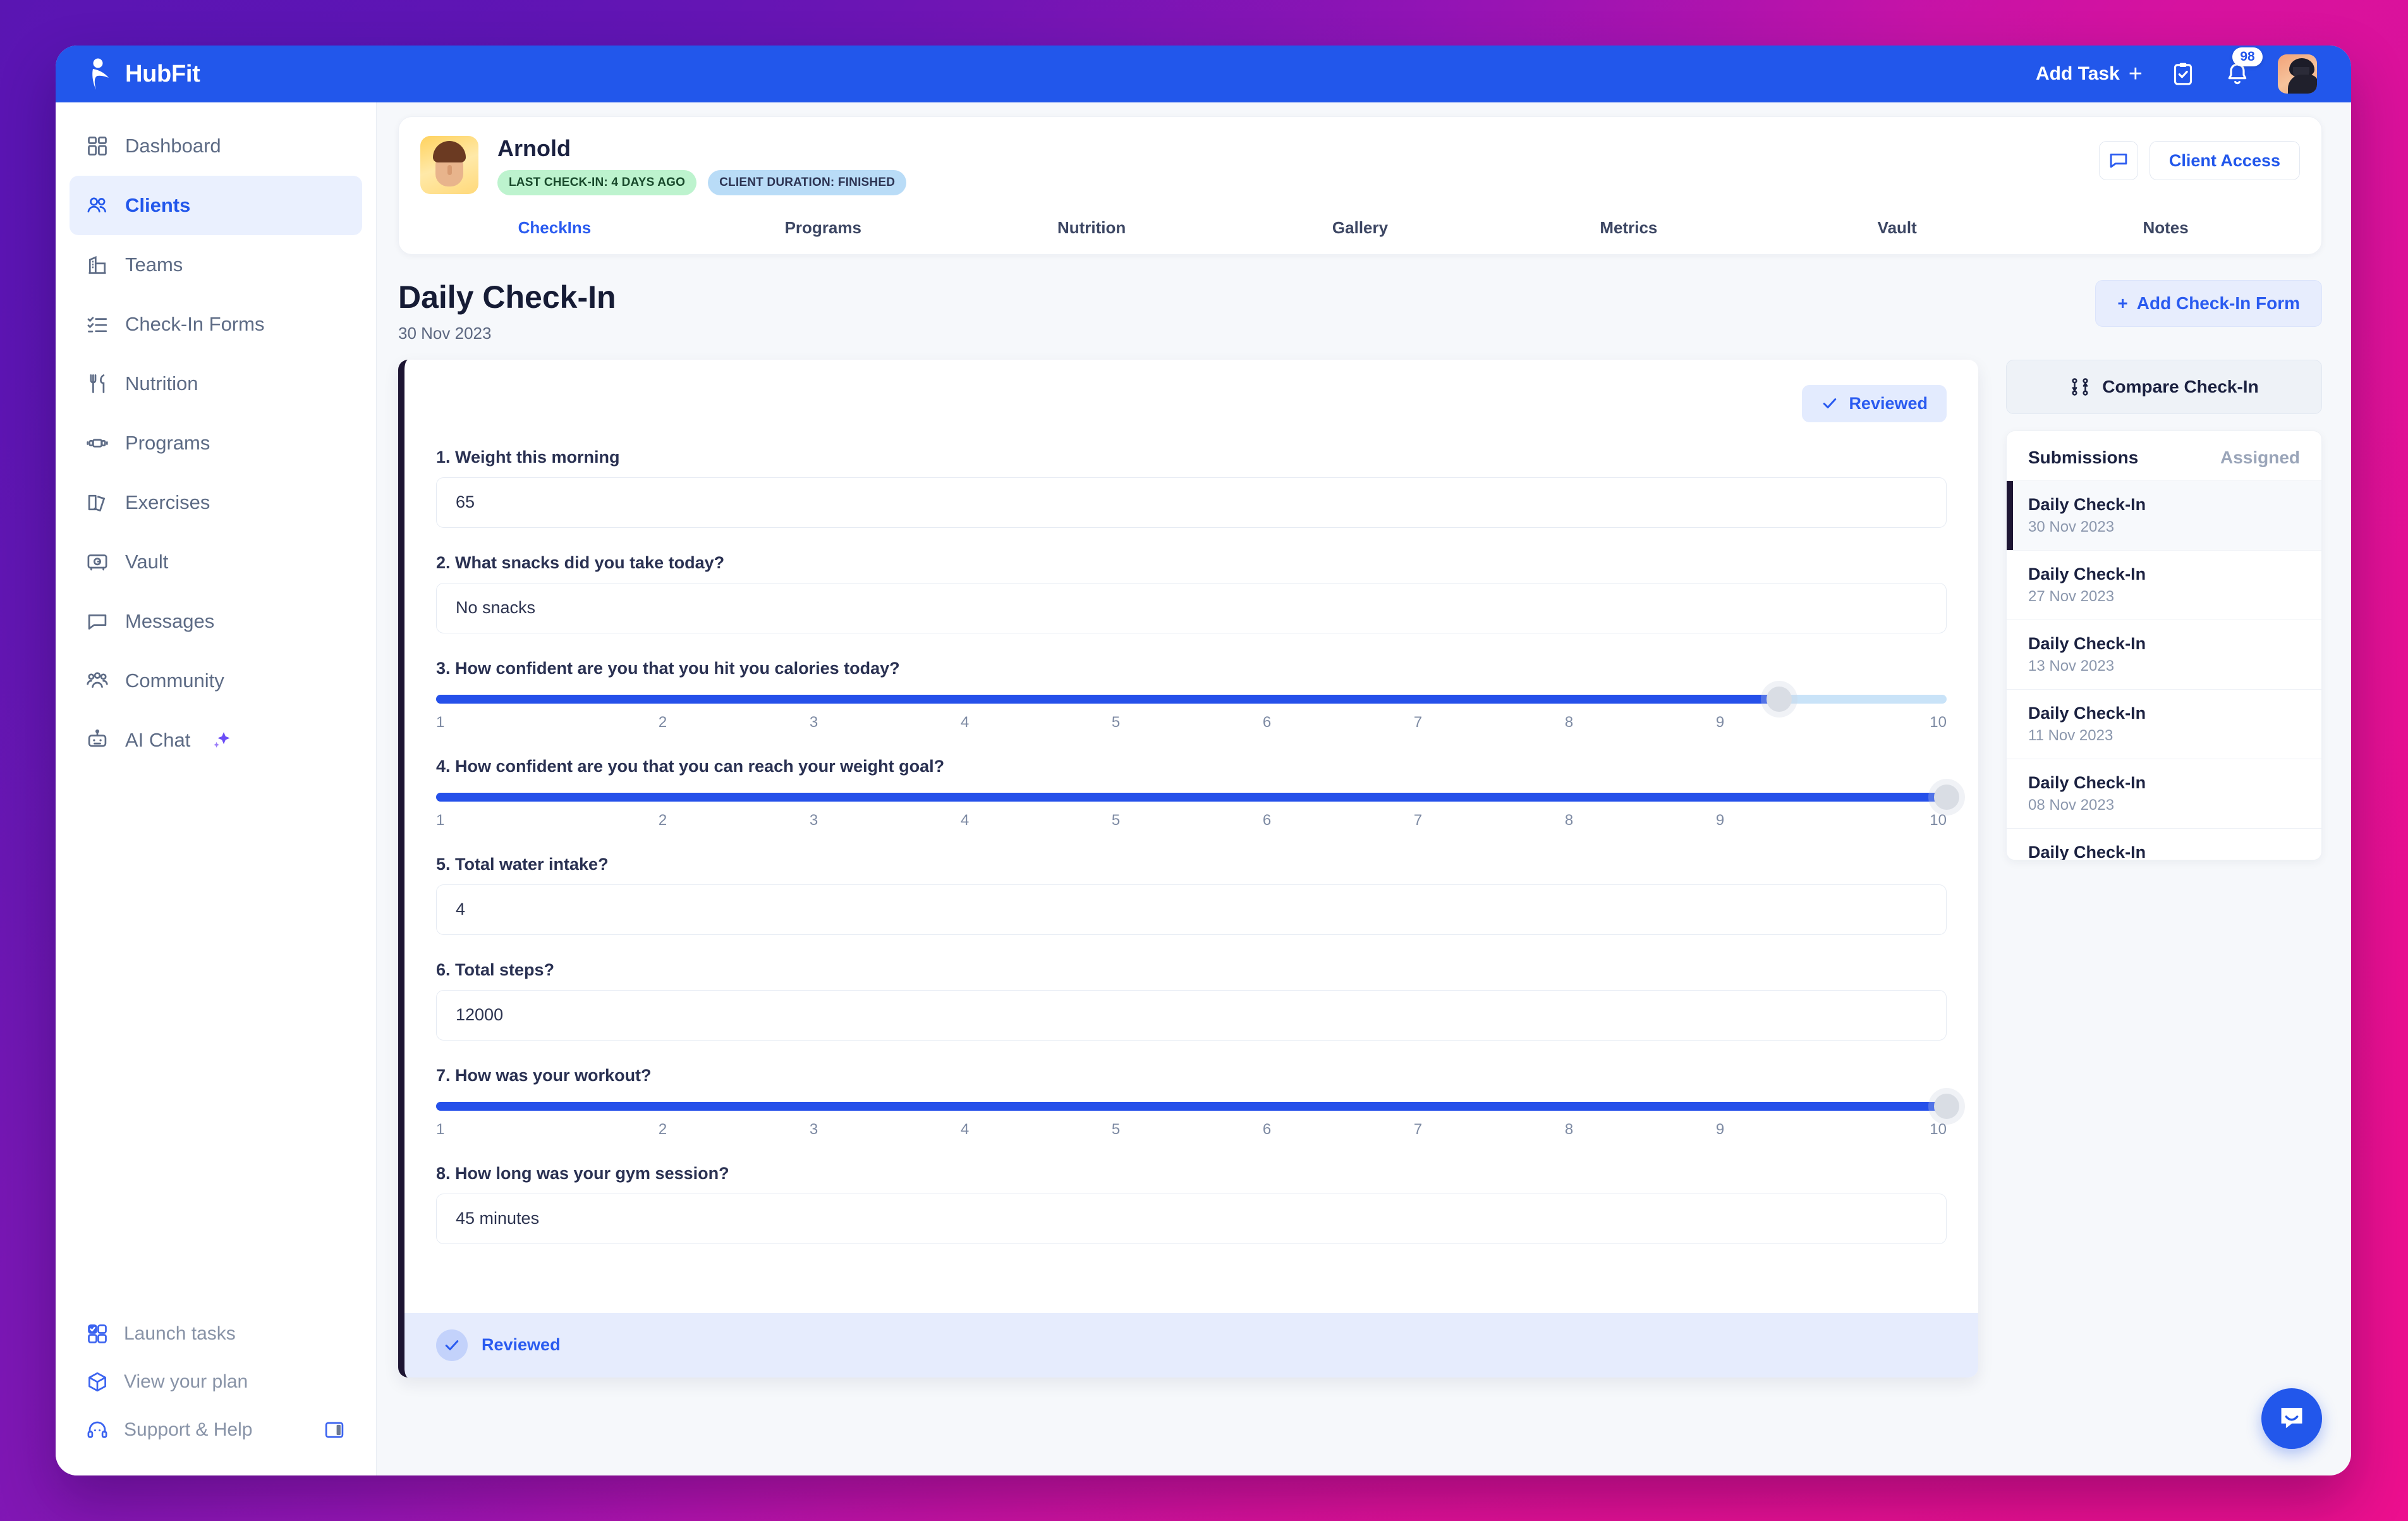  Describe the element at coordinates (1191, 909) in the screenshot. I see `question-5-input: 4` at that location.